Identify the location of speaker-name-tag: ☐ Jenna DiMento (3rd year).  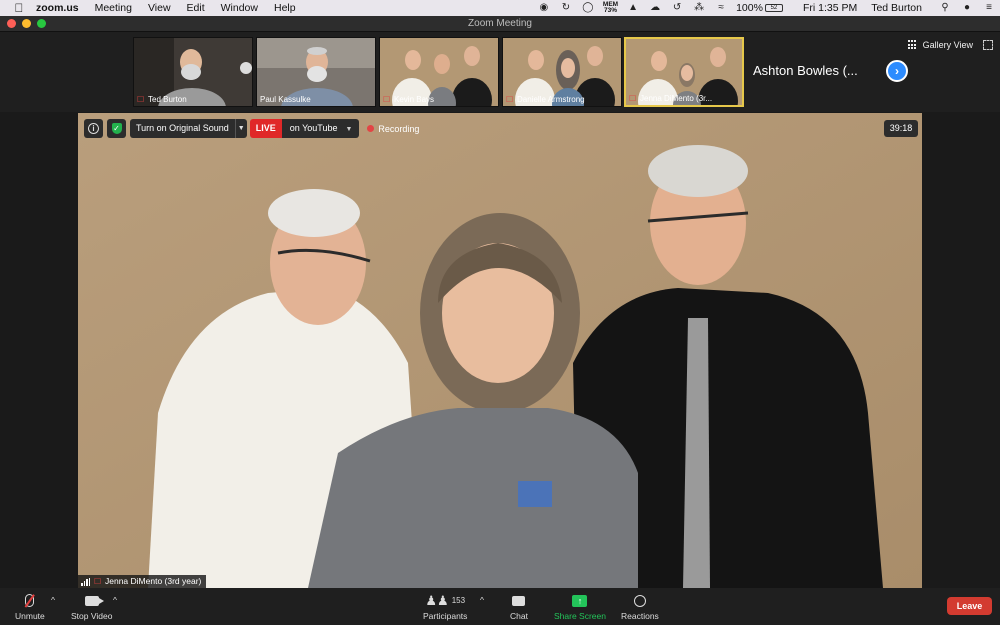
(142, 581).